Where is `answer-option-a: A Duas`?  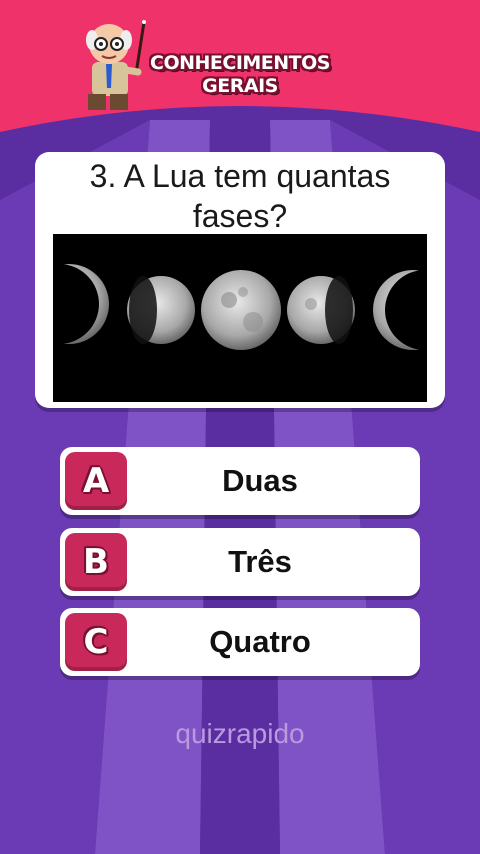
answer-option-a: A Duas is located at coordinates (240, 481).